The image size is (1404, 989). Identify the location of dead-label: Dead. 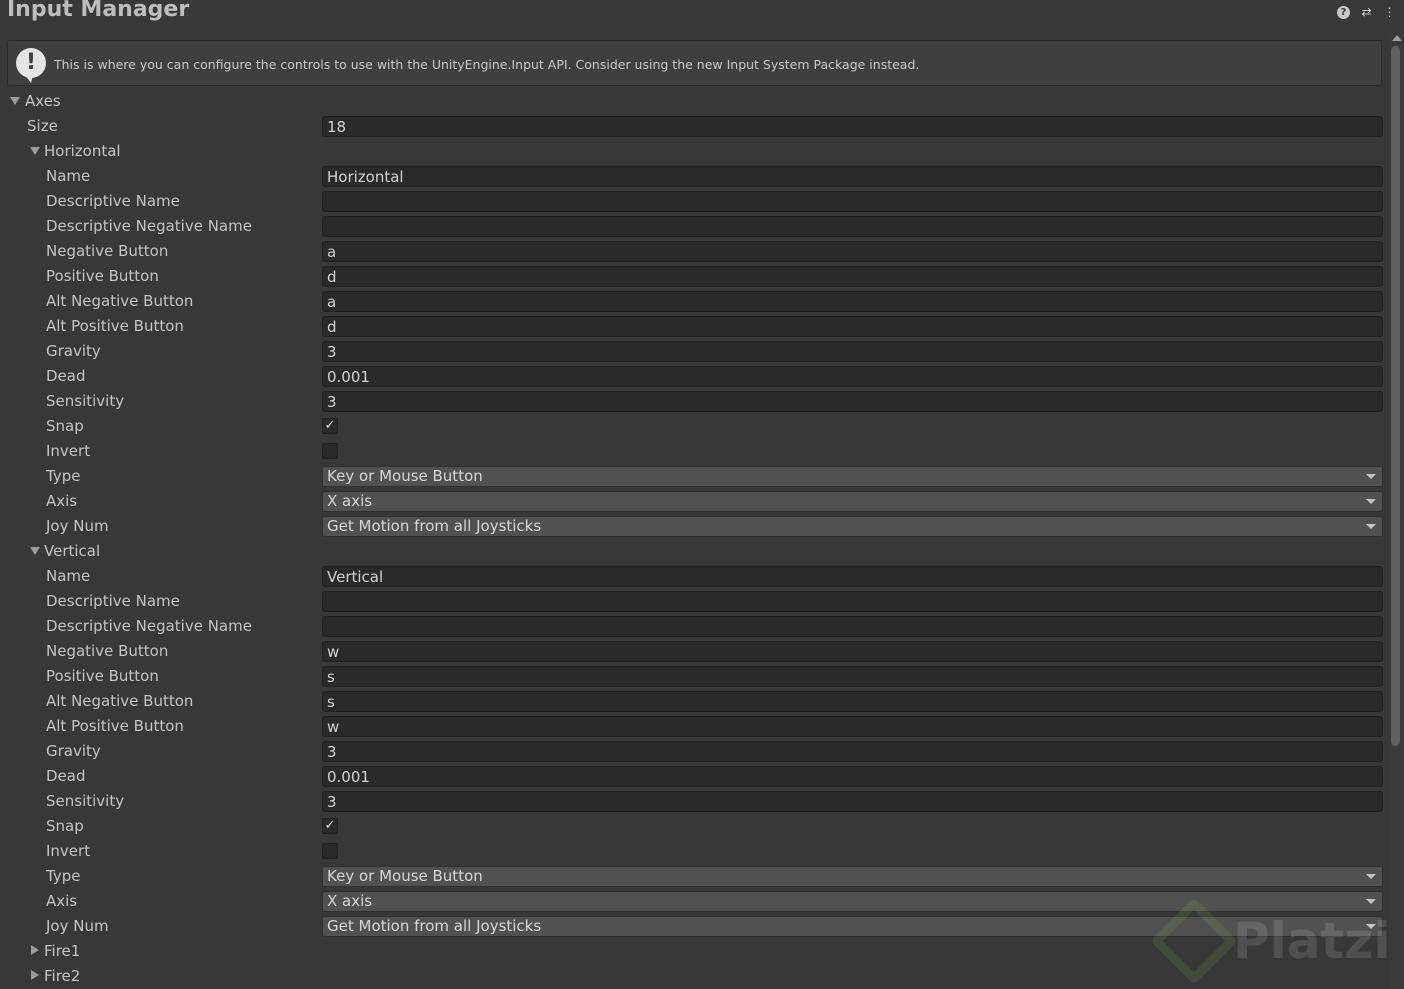
(66, 776).